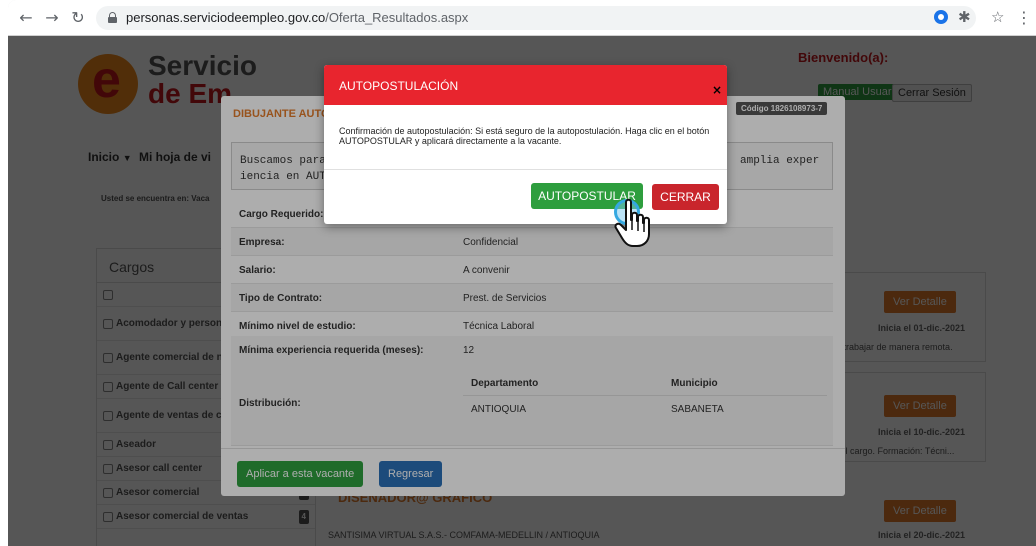 Image resolution: width=1036 pixels, height=546 pixels. Describe the element at coordinates (52, 18) in the screenshot. I see `forward-arrow-icon: →` at that location.